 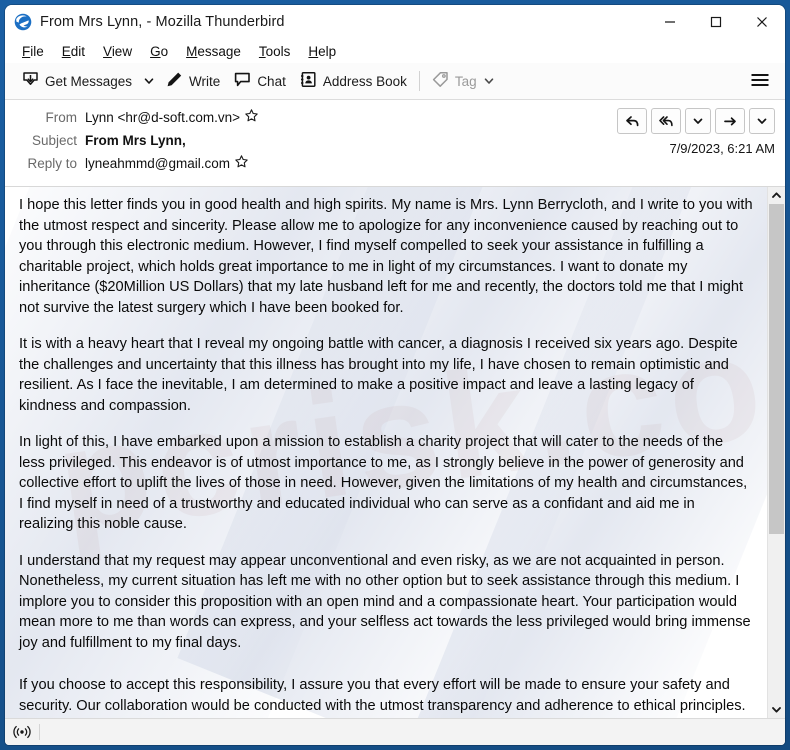 I want to click on status-bar, so click(x=395, y=731).